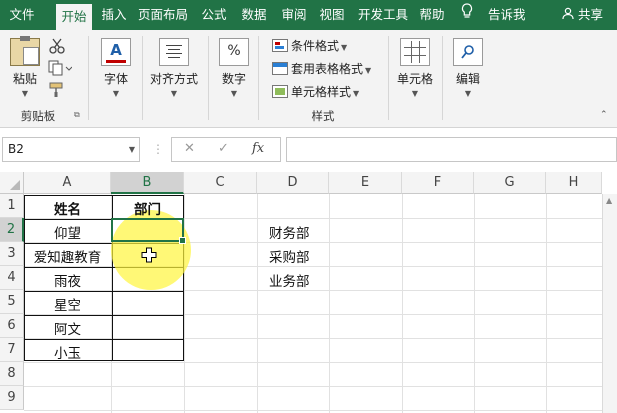  I want to click on cell-b1: 部门, so click(147, 208).